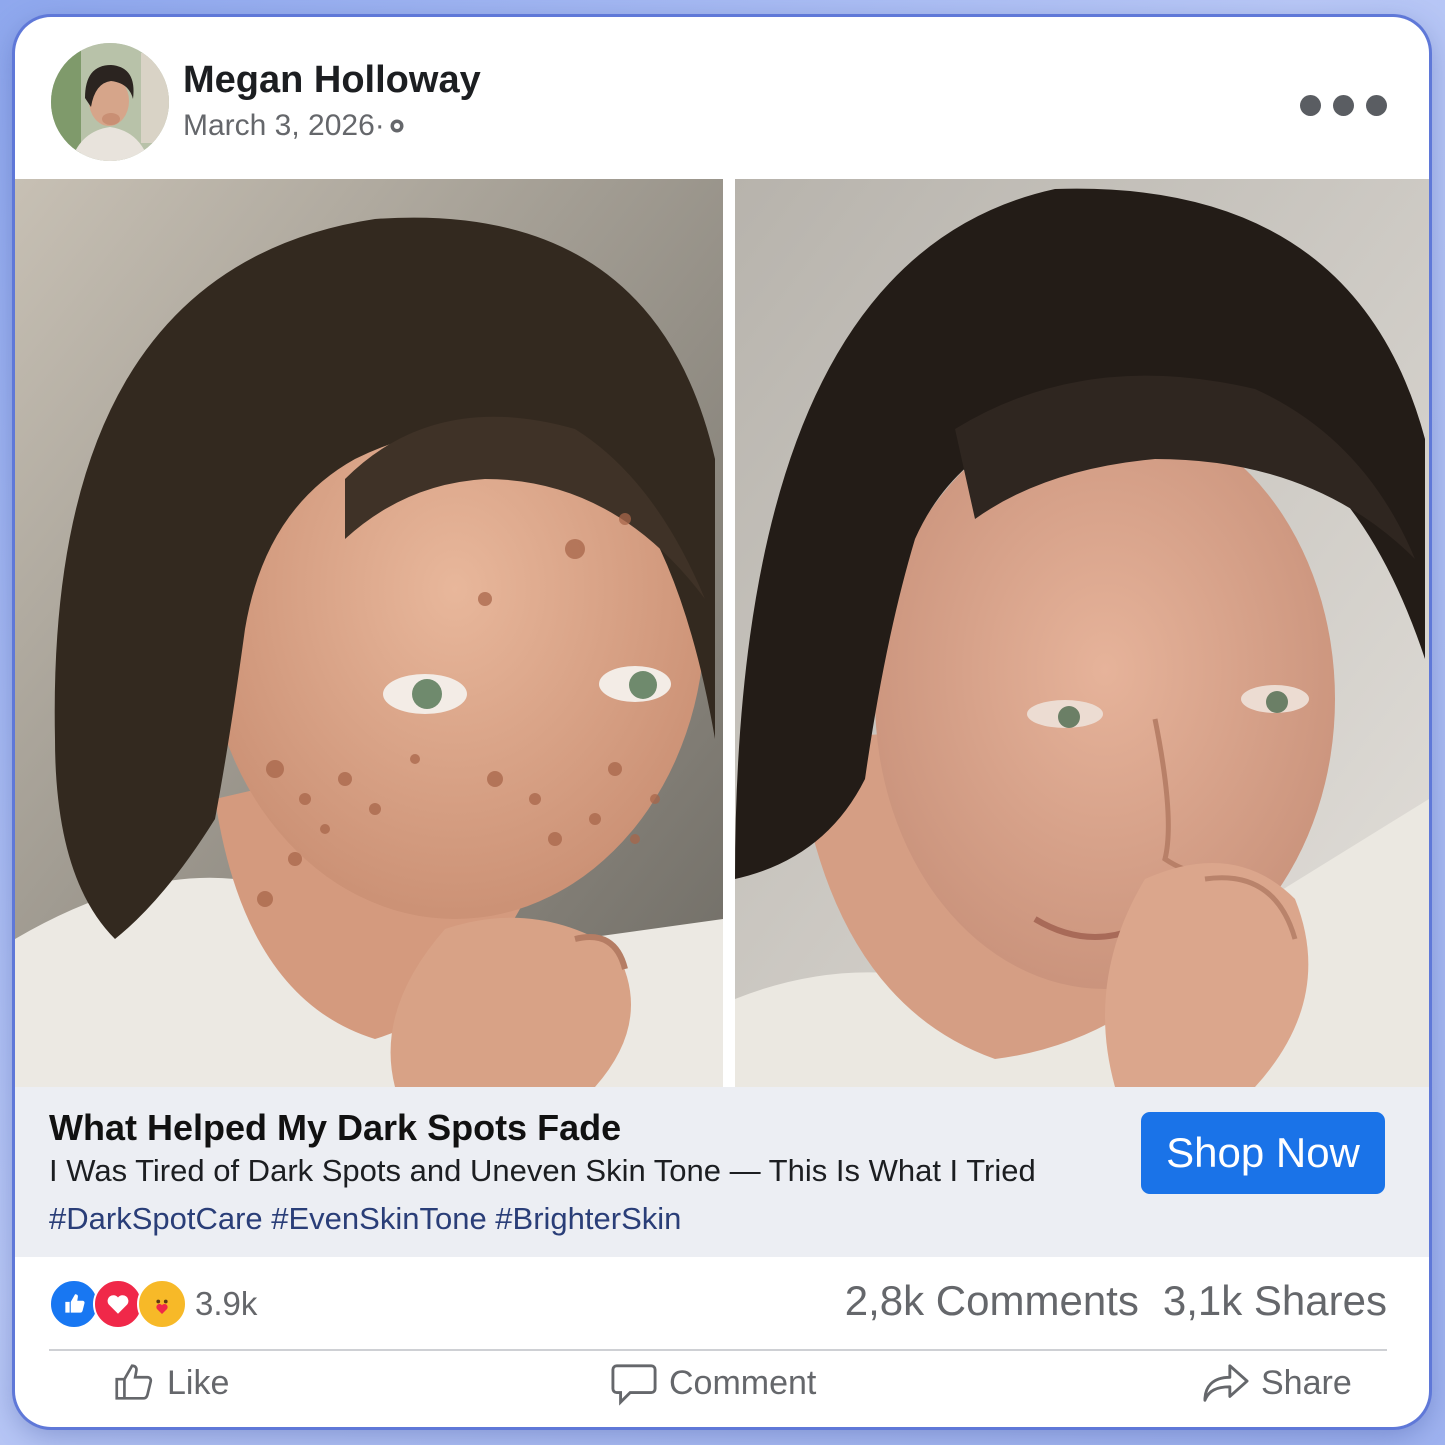 The width and height of the screenshot is (1445, 1445). I want to click on post-meta: March 3, 2026 ·, so click(294, 126).